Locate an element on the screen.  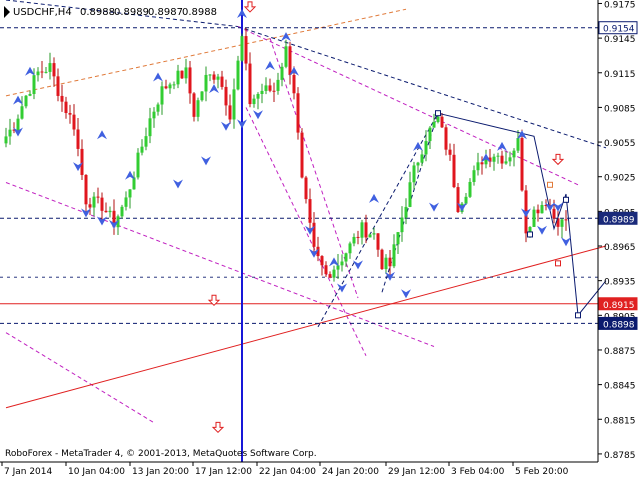
header-low: 0.8987 is located at coordinates (165, 12).